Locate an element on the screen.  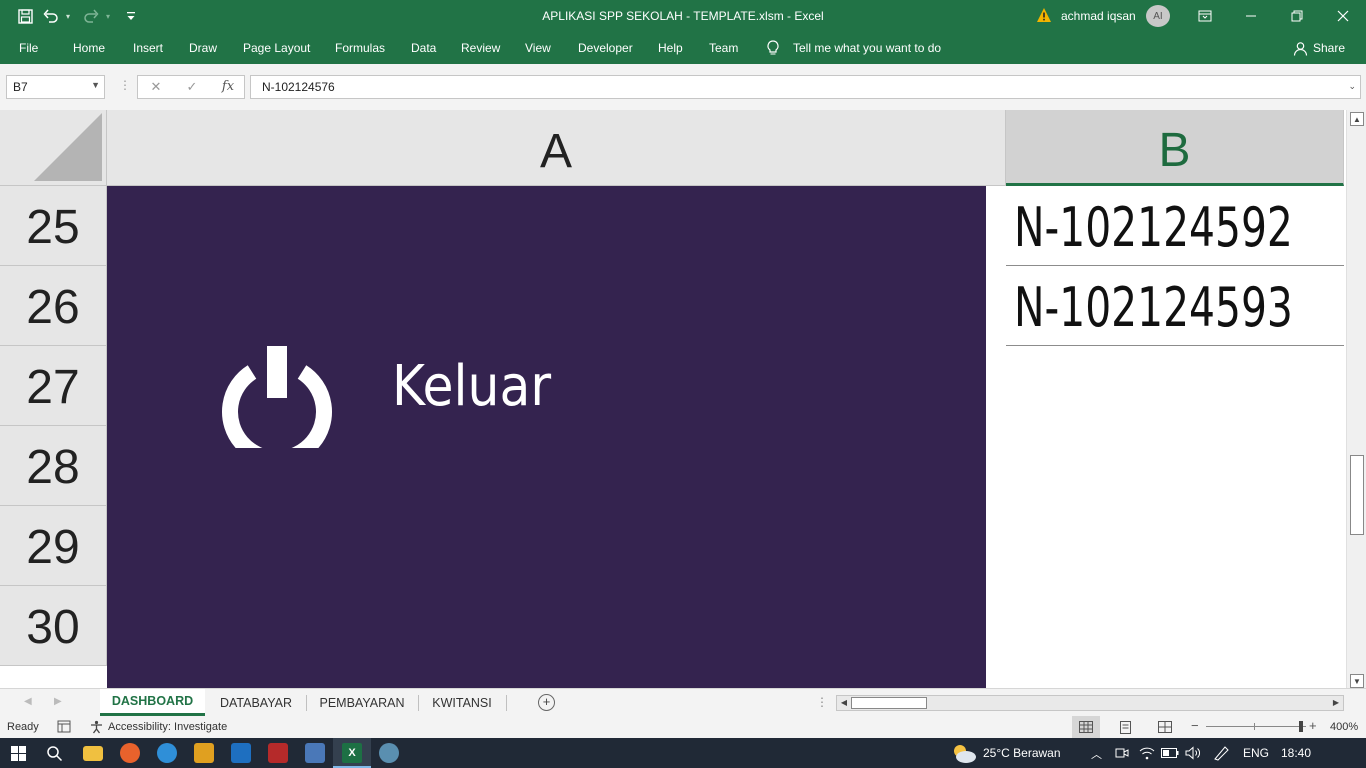
tab-review: Review is located at coordinates (480, 48).